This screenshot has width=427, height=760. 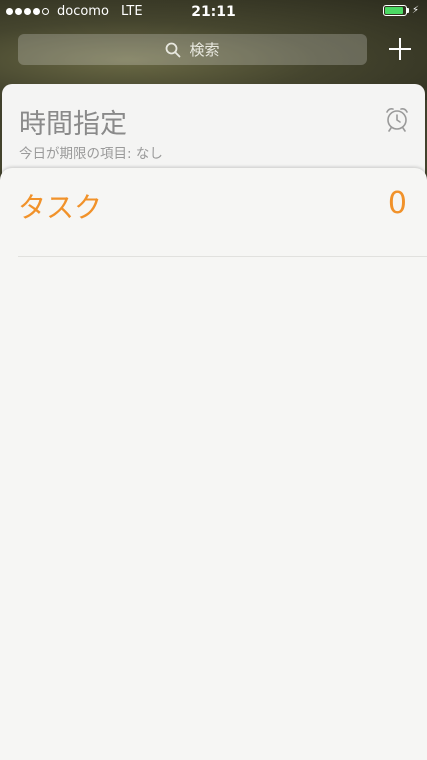 What do you see at coordinates (397, 203) in the screenshot?
I see `task-count: 0` at bounding box center [397, 203].